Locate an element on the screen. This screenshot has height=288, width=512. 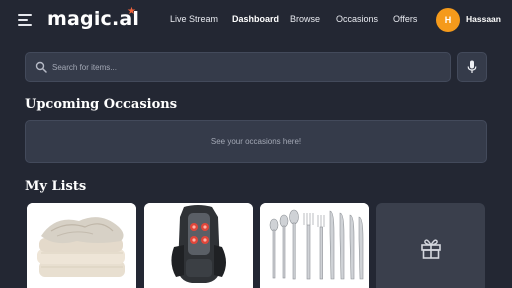
voice-search-button is located at coordinates (472, 67).